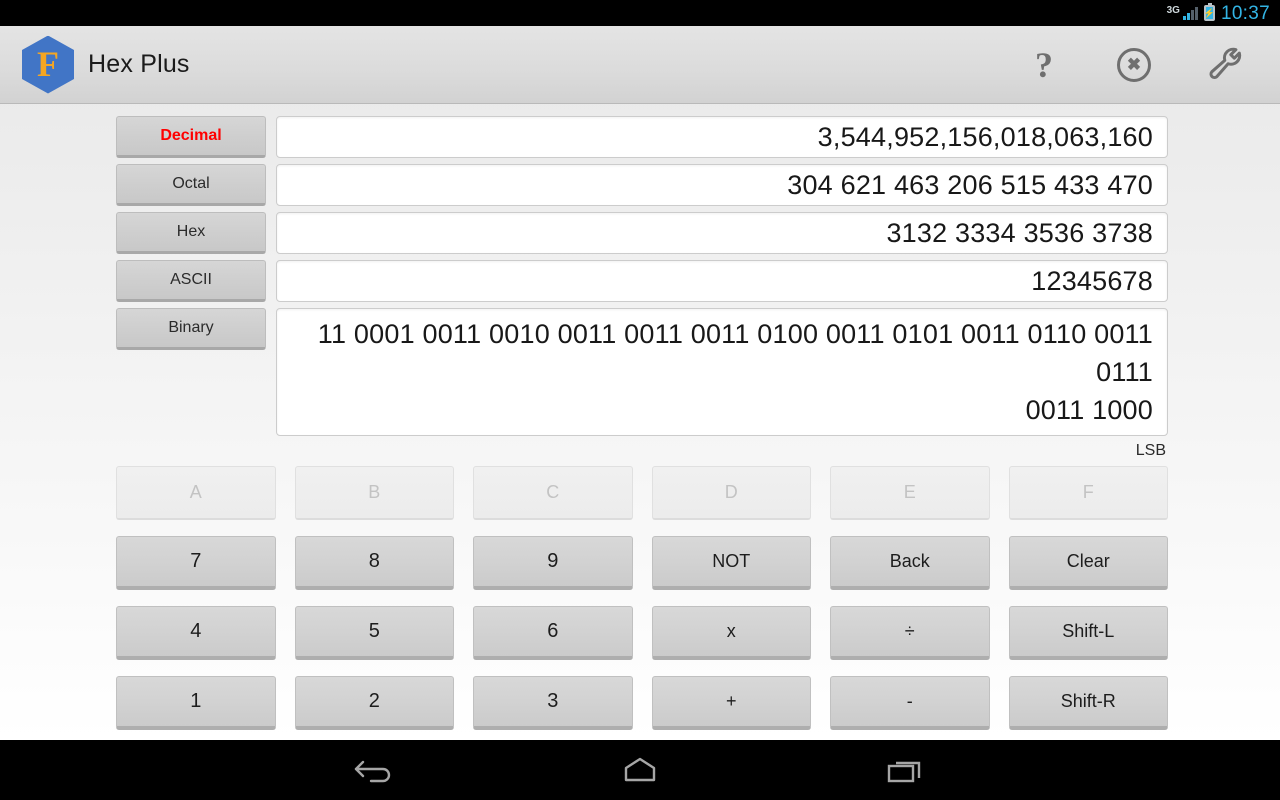 This screenshot has height=800, width=1280. Describe the element at coordinates (722, 233) in the screenshot. I see `value-field-hex: 3132 3334 3536 3738` at that location.